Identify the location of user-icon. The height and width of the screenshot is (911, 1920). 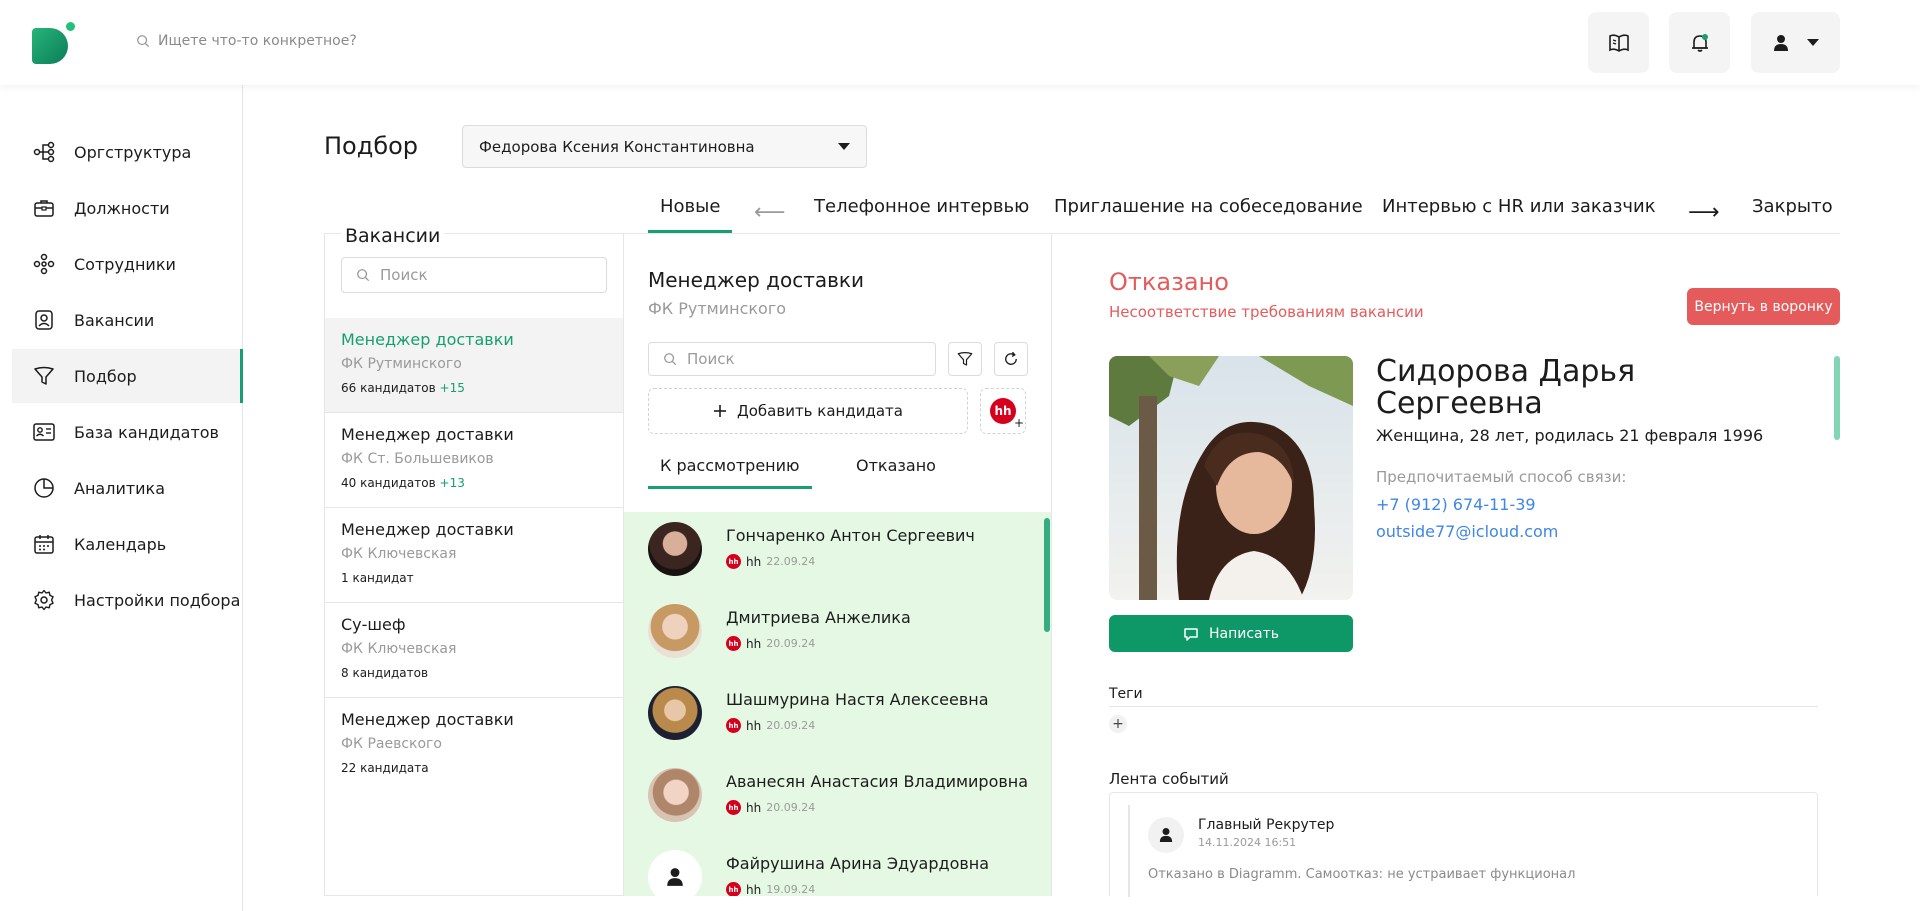
(675, 877).